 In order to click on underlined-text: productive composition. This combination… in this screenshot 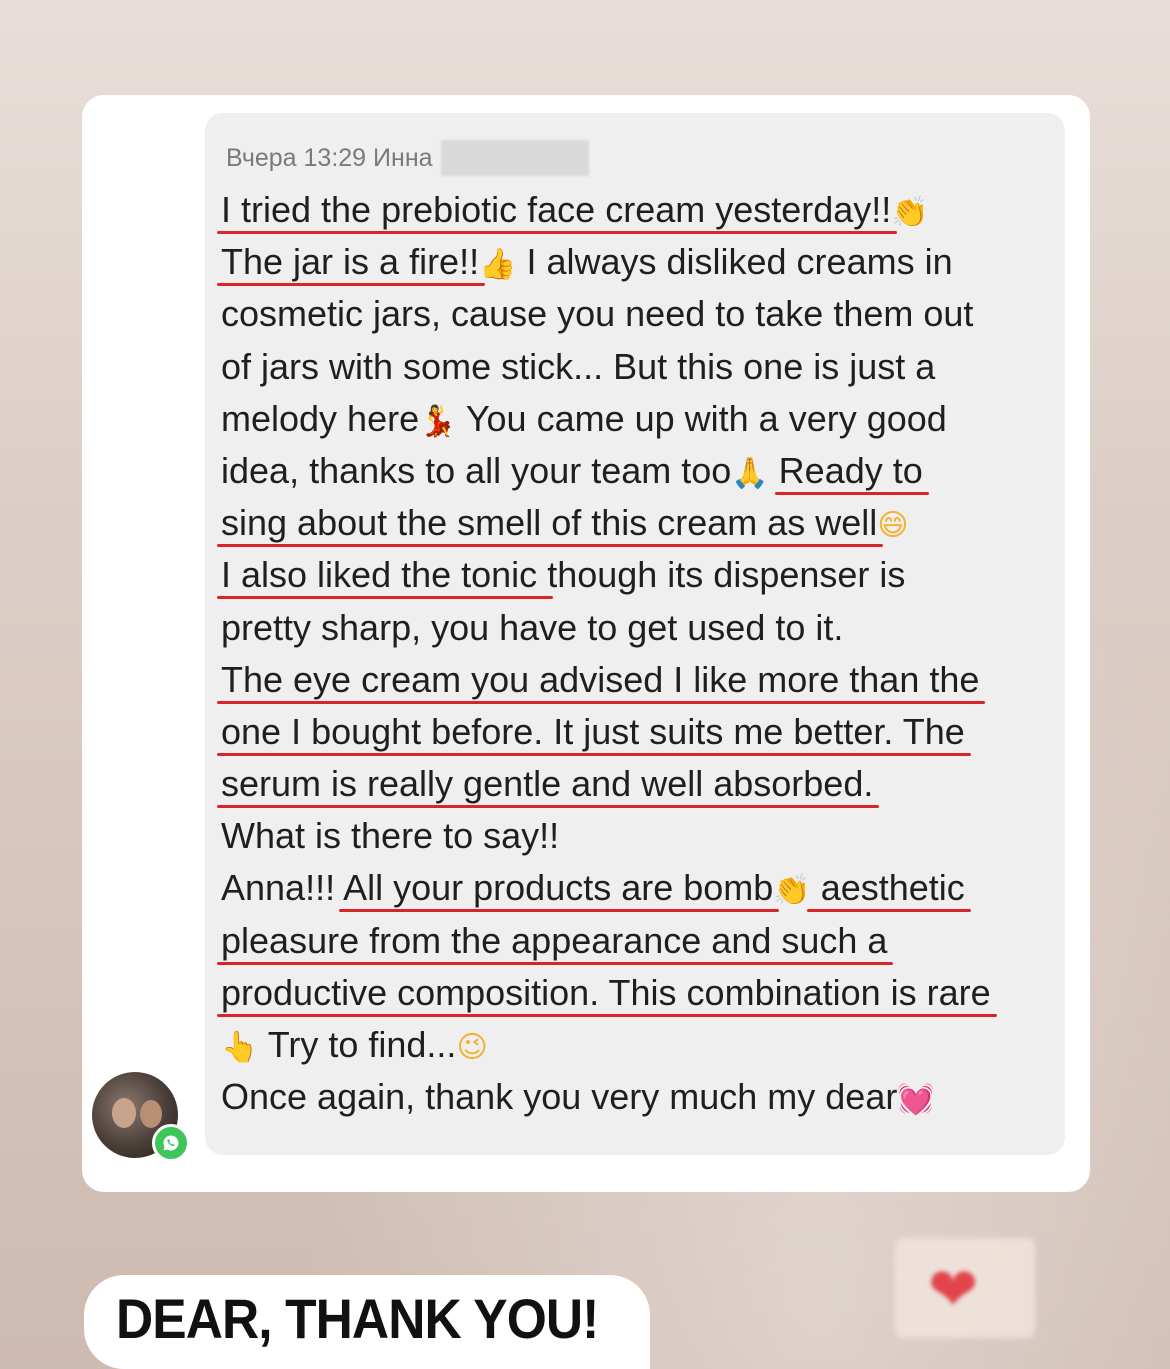, I will do `click(606, 992)`.